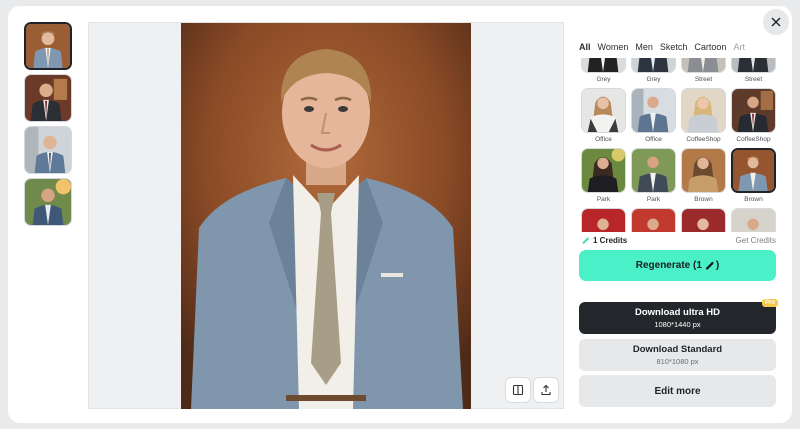 This screenshot has width=800, height=429. What do you see at coordinates (677, 312) in the screenshot?
I see `download-hd-title: Download ultra HD` at bounding box center [677, 312].